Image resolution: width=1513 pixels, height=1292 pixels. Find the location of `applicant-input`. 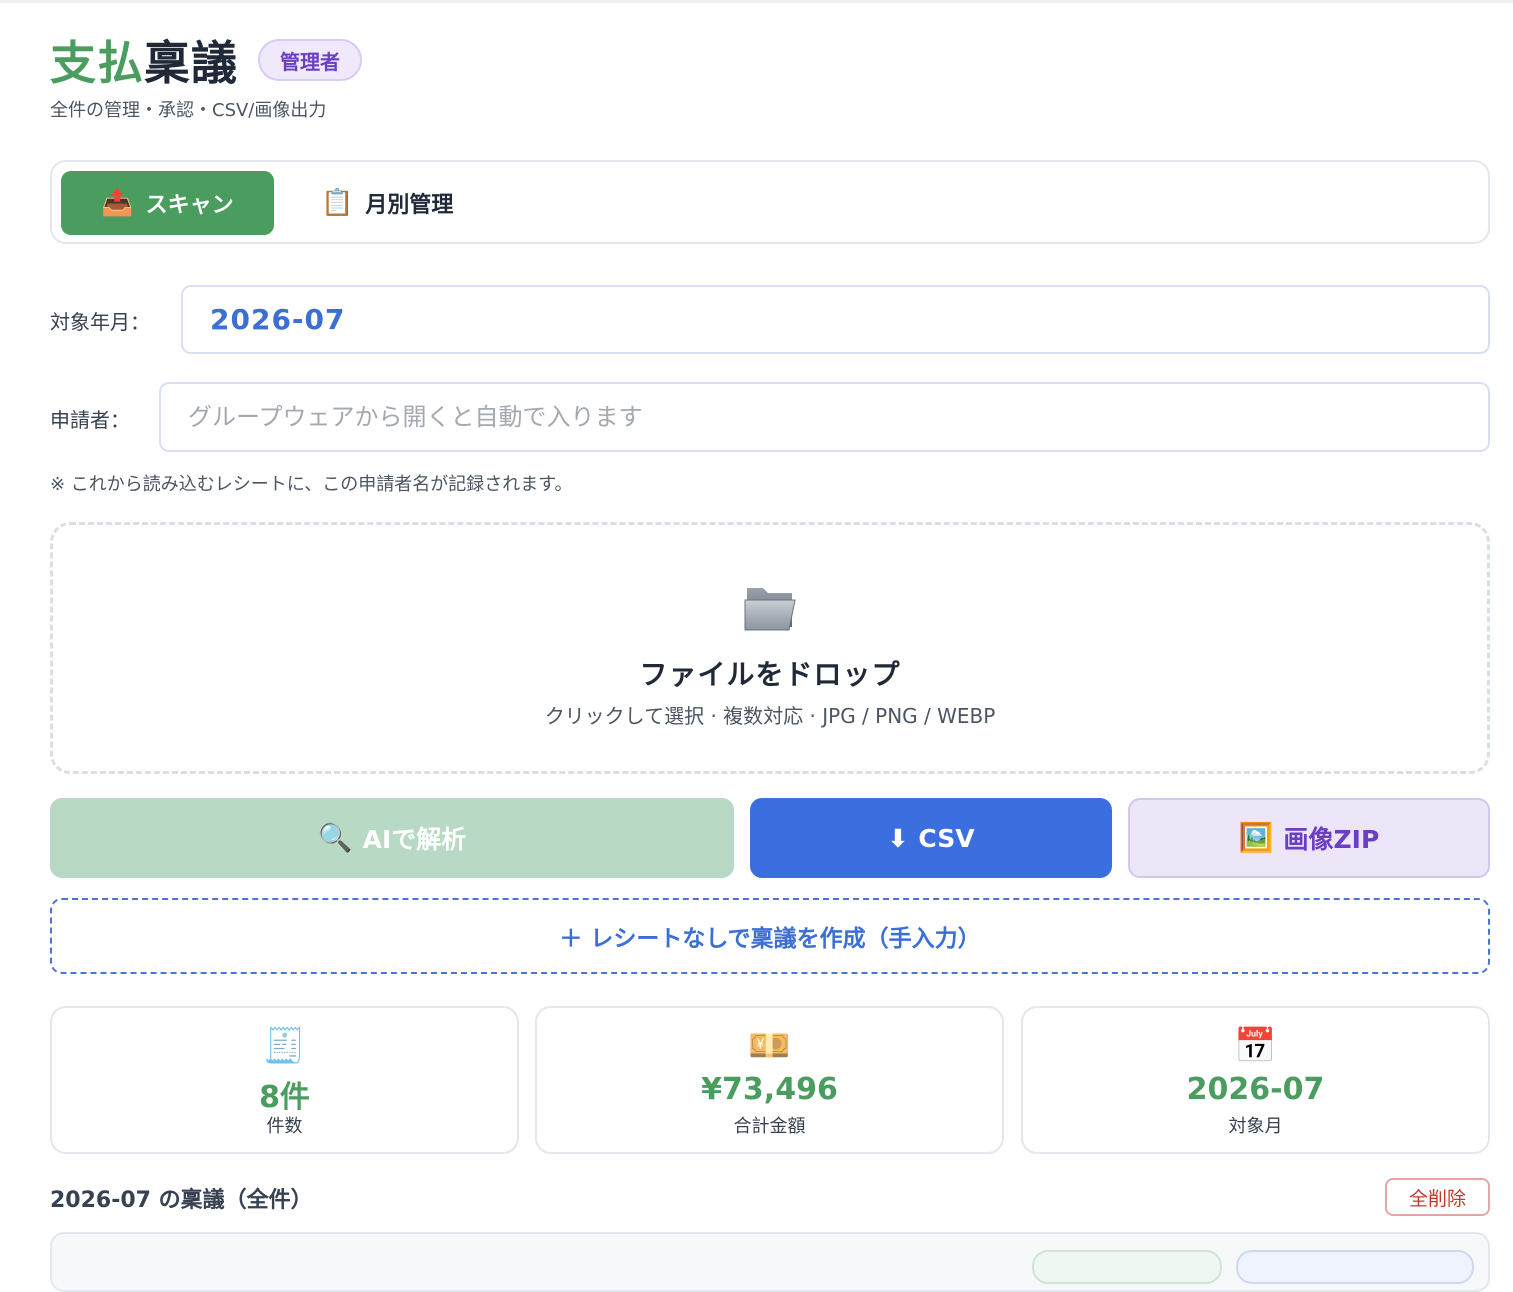

applicant-input is located at coordinates (837, 417).